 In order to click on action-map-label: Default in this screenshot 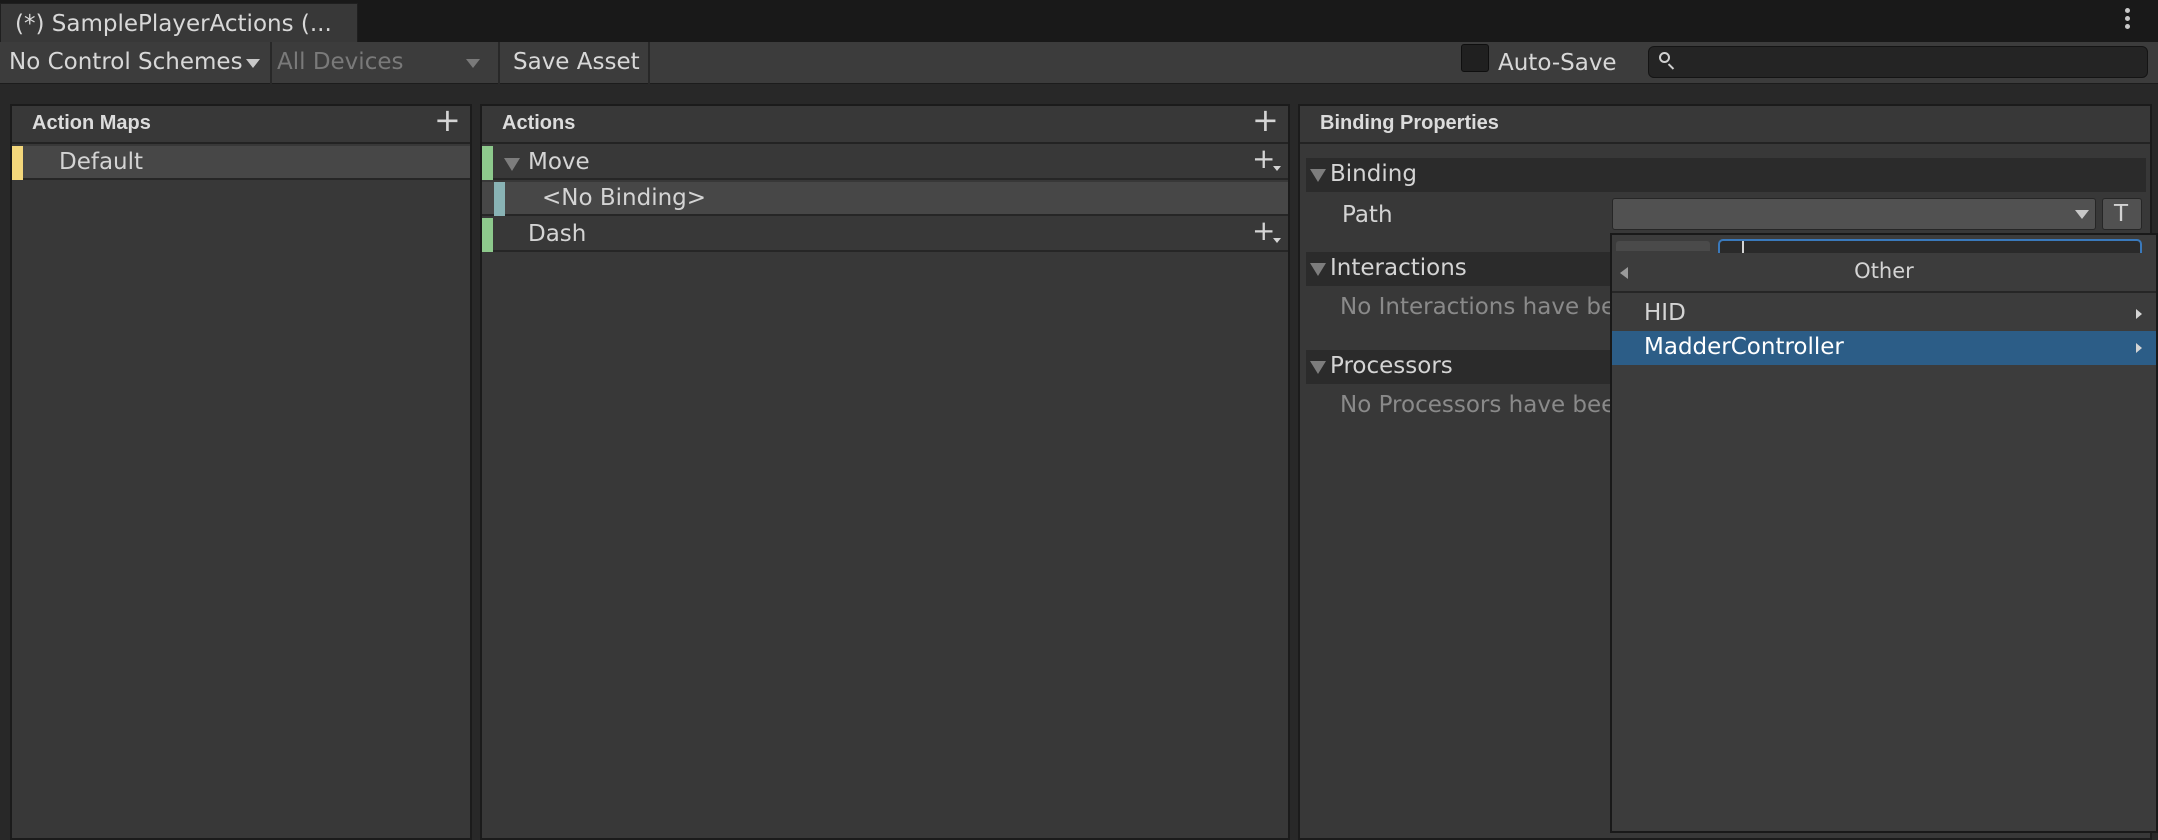, I will do `click(101, 162)`.